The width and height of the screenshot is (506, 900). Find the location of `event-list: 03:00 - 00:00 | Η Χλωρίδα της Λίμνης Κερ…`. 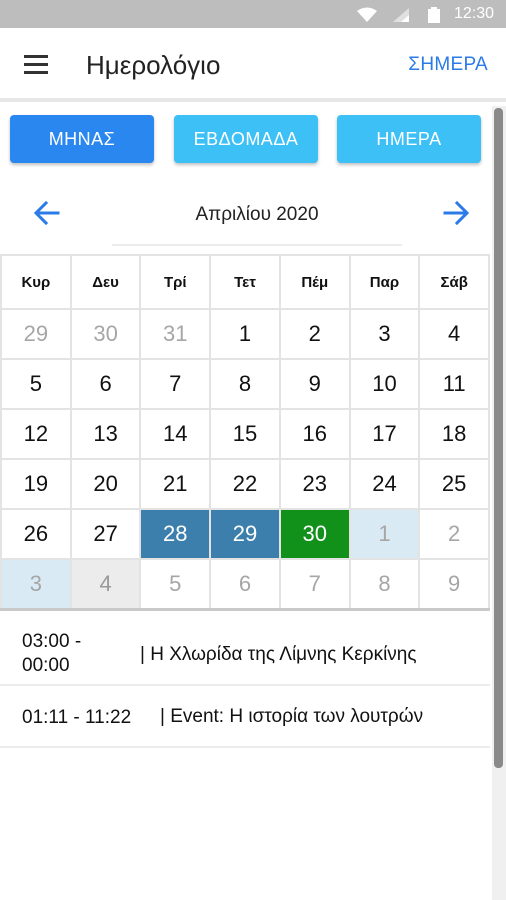

event-list: 03:00 - 00:00 | Η Χλωρίδα της Λίμνης Κερ… is located at coordinates (245, 683).